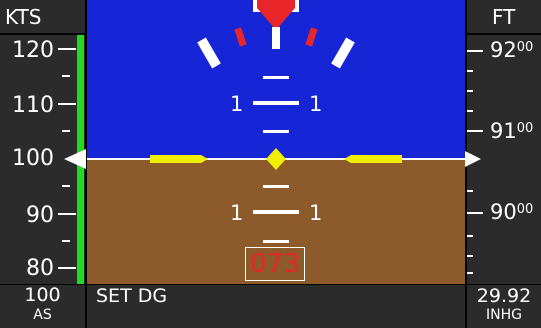  What do you see at coordinates (512, 212) in the screenshot?
I see `altitude-label-9000: 9000` at bounding box center [512, 212].